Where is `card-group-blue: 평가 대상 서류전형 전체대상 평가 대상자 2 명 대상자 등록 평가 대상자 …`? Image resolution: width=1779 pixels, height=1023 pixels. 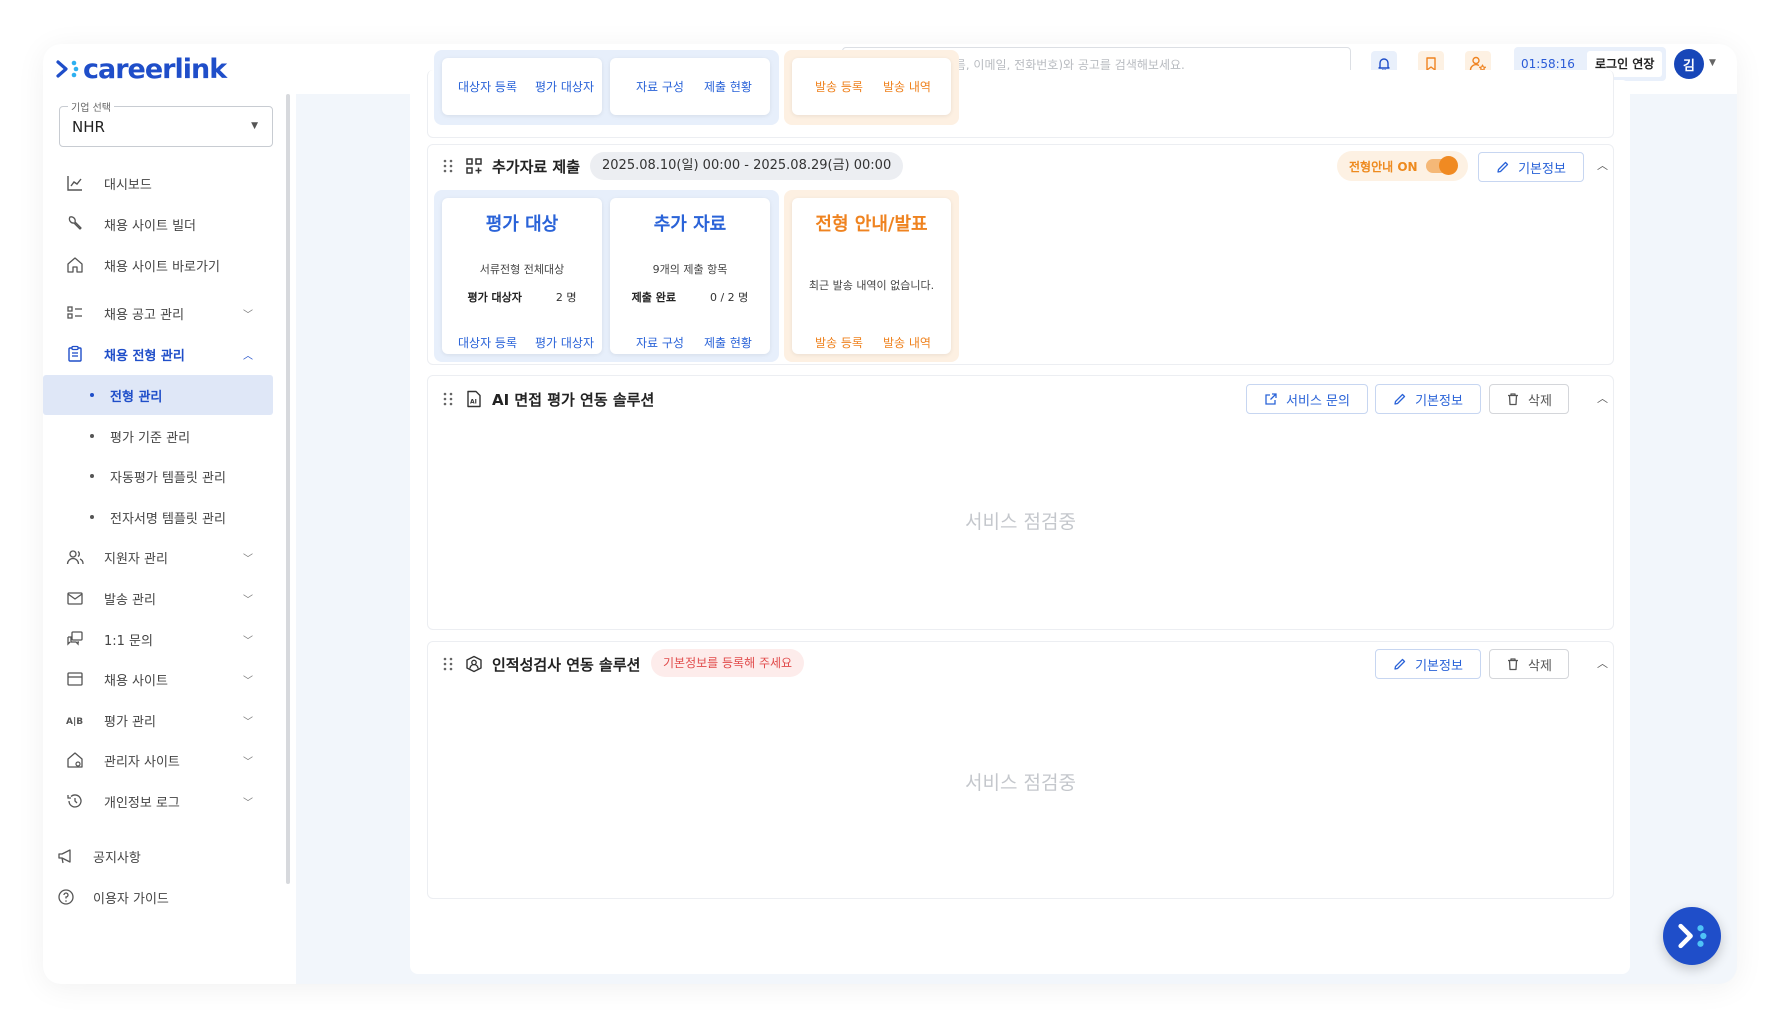
card-group-blue: 평가 대상 서류전형 전체대상 평가 대상자 2 명 대상자 등록 평가 대상자 … is located at coordinates (606, 276).